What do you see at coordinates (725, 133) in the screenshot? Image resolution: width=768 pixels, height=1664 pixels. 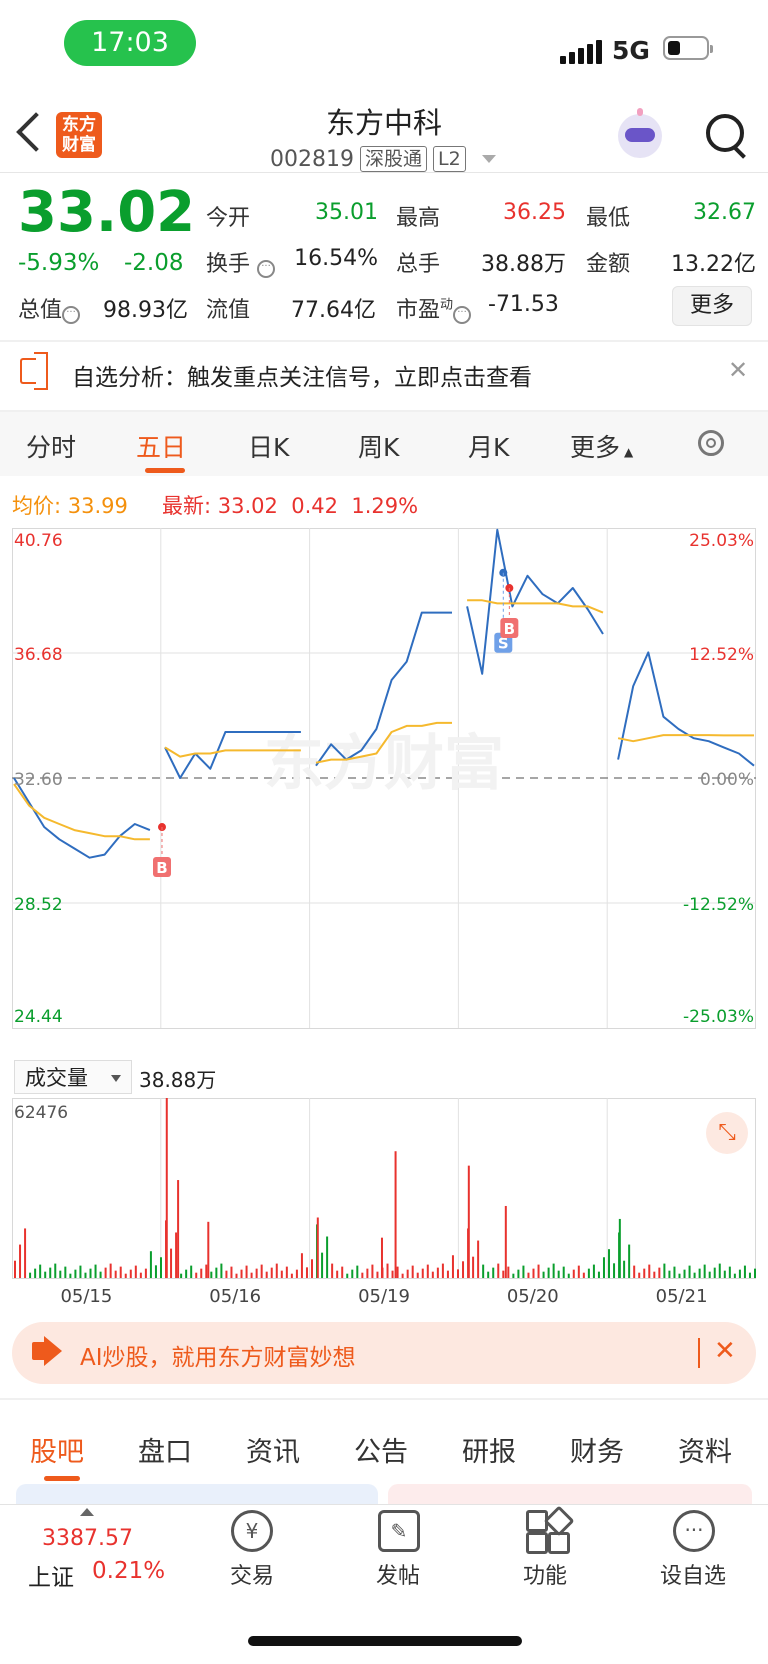 I see `search-icon` at bounding box center [725, 133].